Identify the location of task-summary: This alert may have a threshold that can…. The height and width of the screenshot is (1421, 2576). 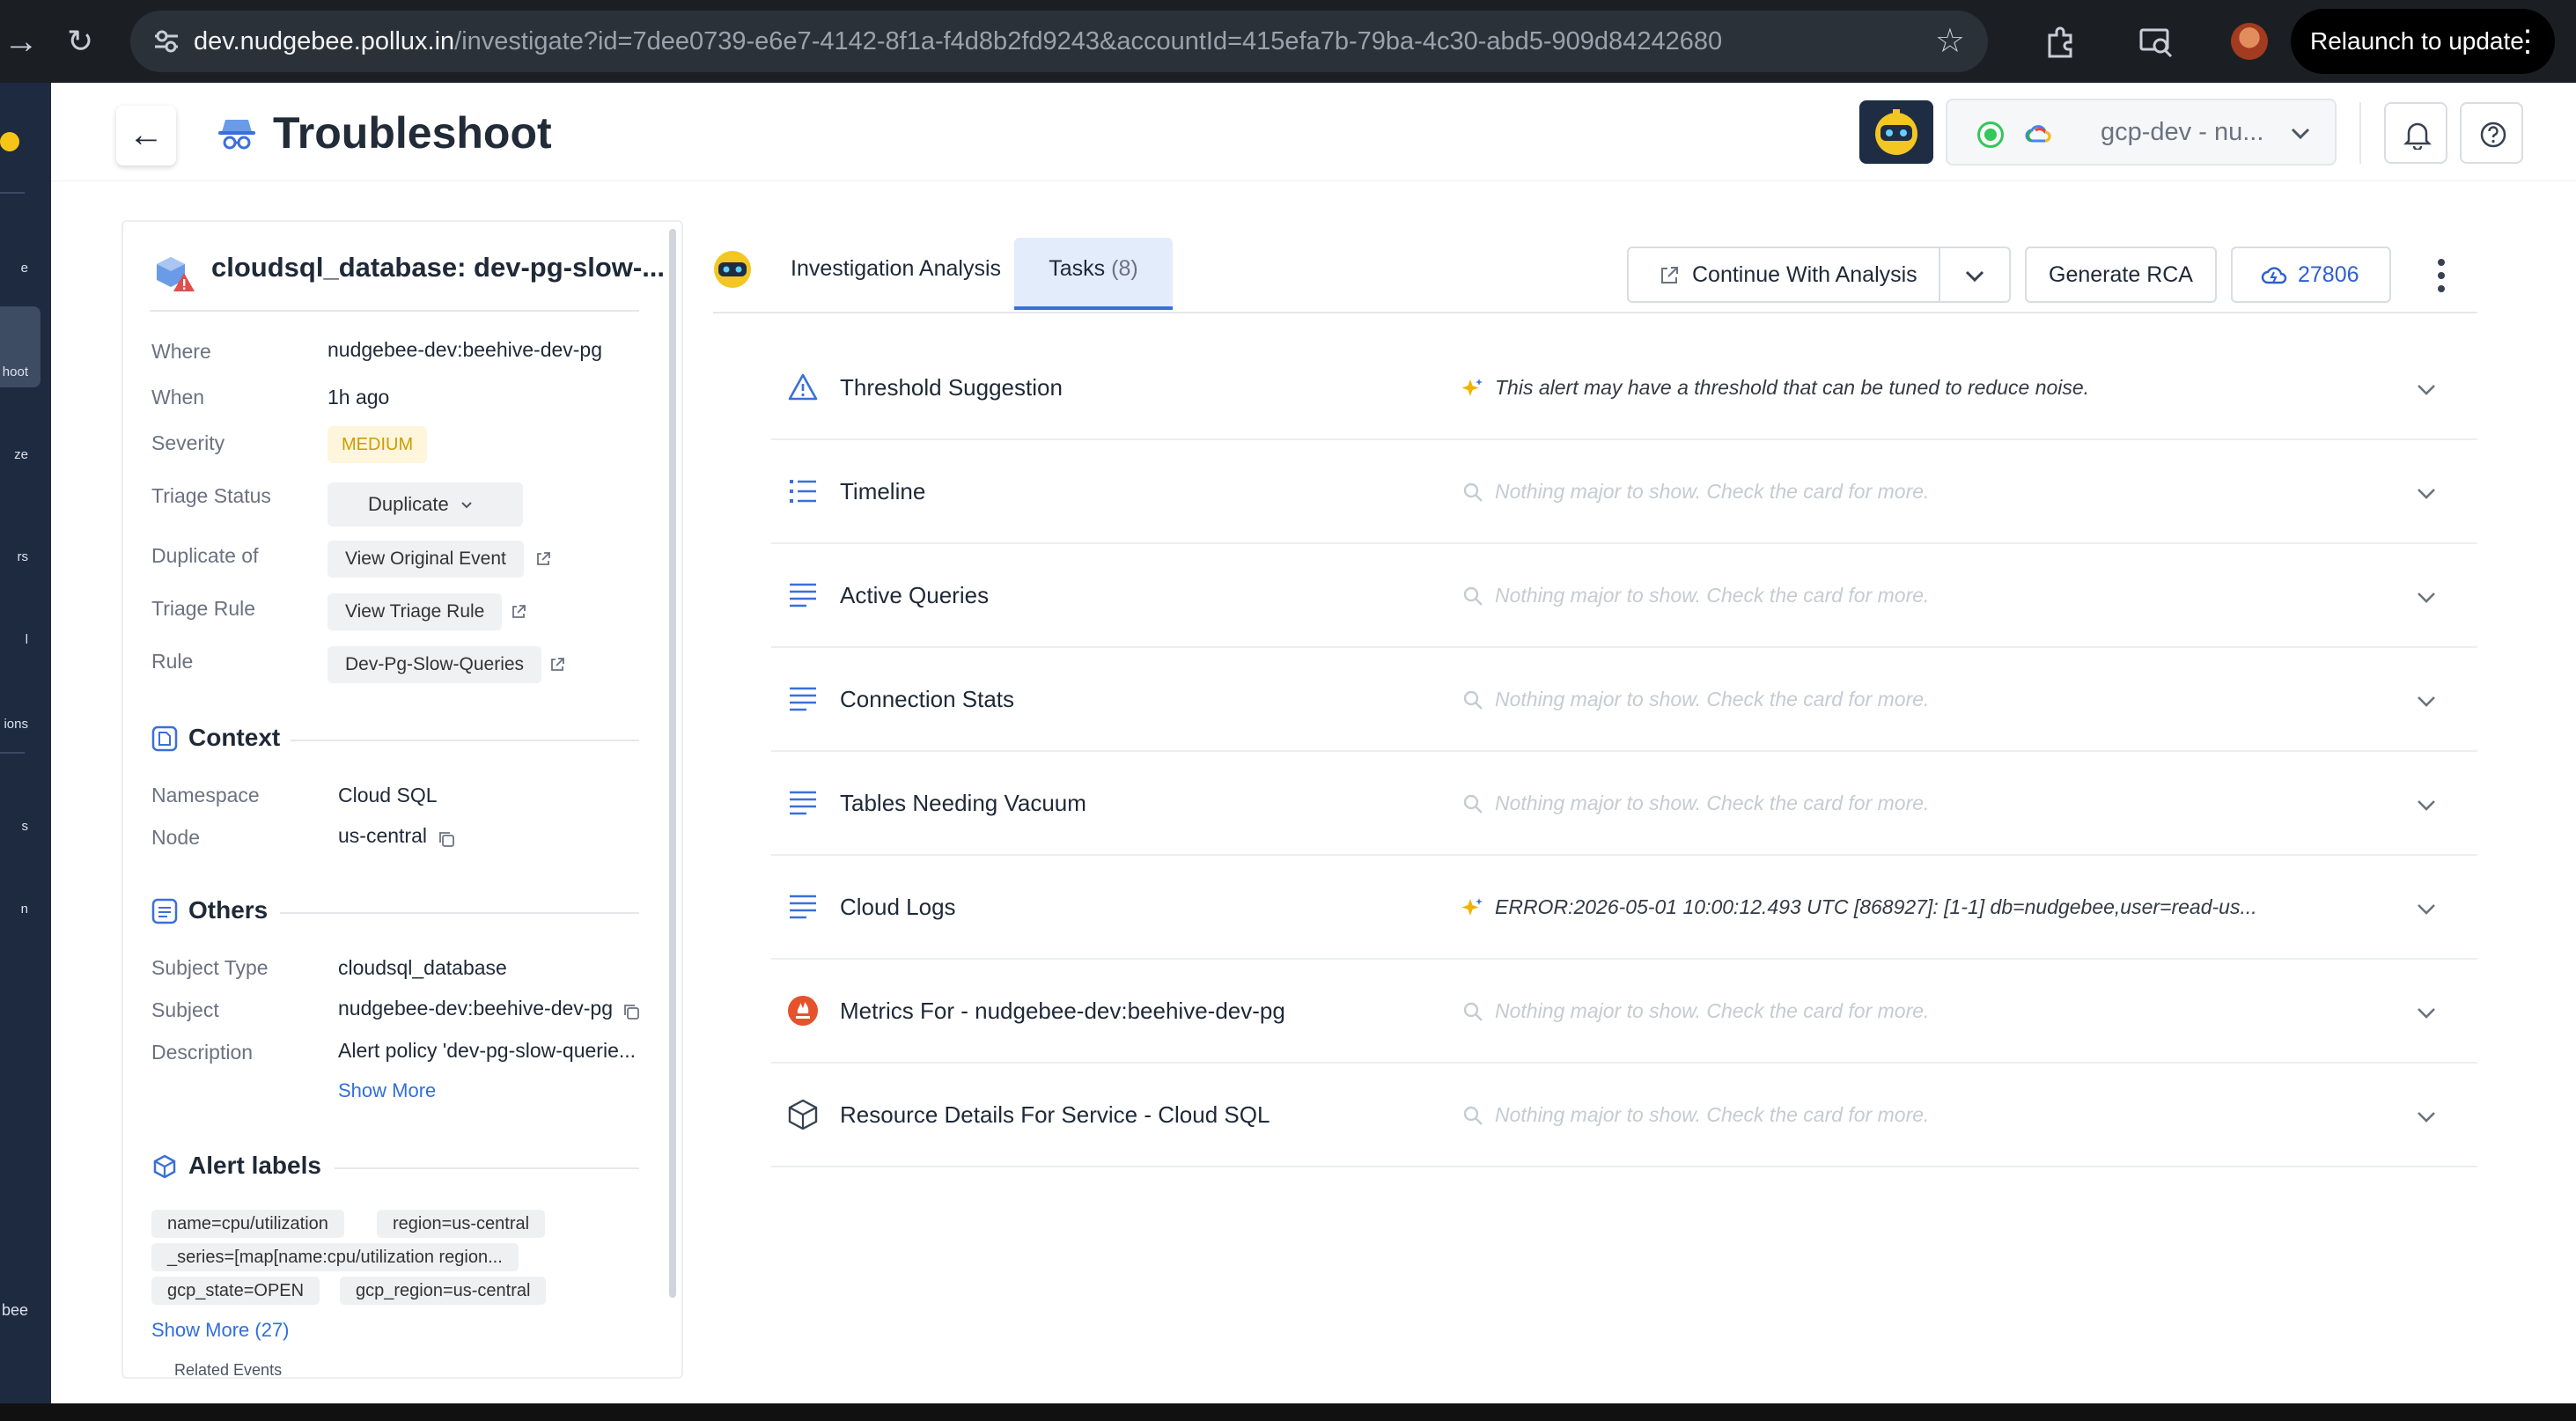
(1793, 387).